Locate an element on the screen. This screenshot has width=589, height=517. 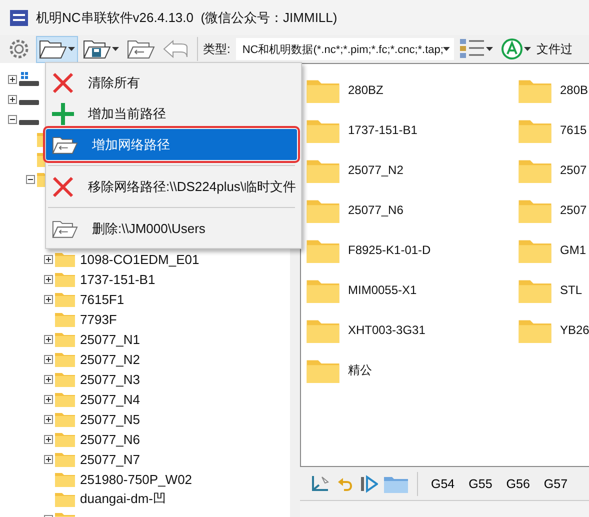
folder-name: YB26 is located at coordinates (574, 330).